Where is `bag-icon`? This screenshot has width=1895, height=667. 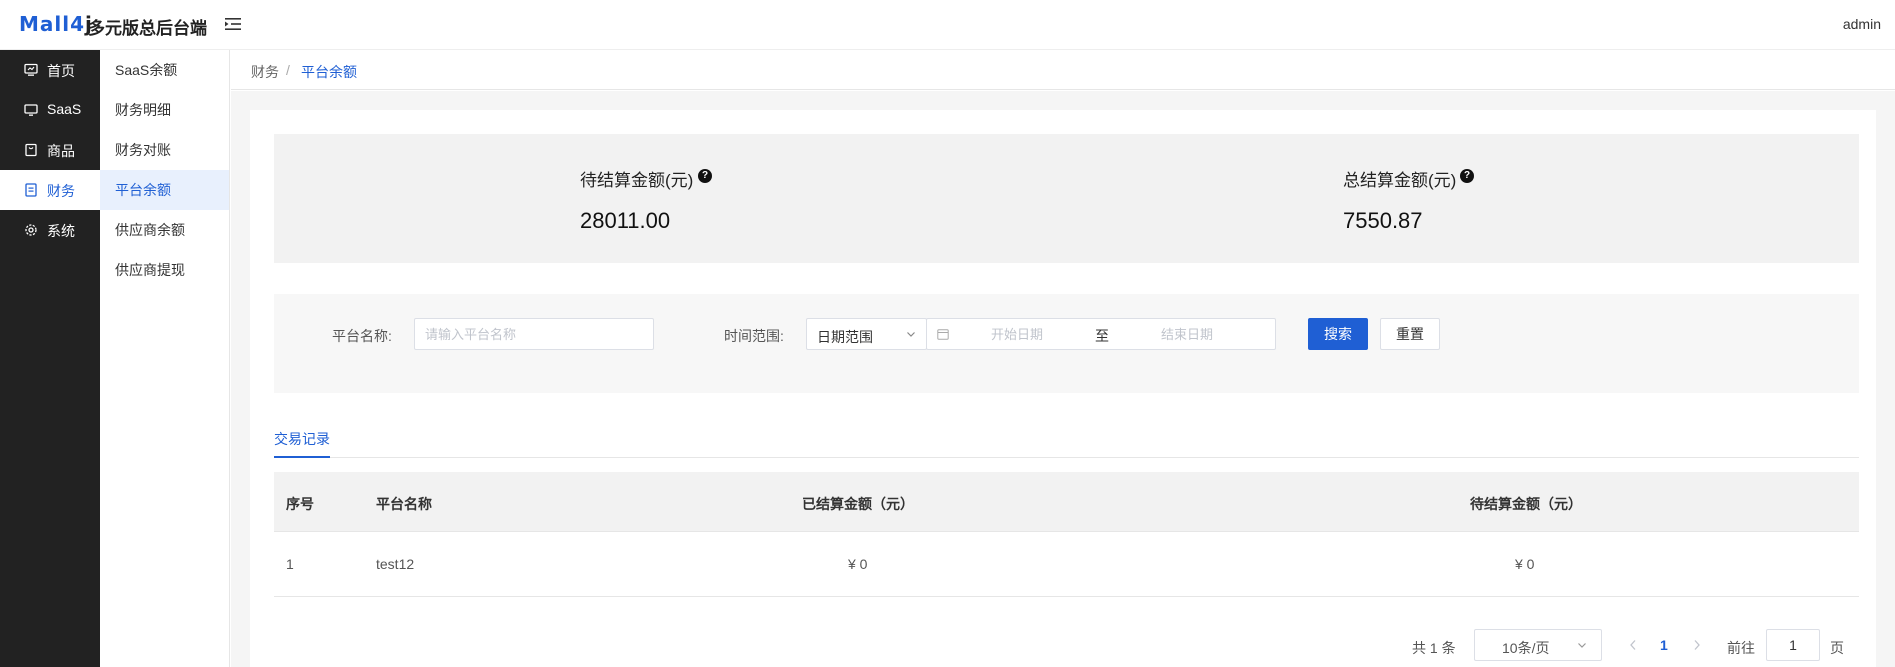
bag-icon is located at coordinates (31, 150).